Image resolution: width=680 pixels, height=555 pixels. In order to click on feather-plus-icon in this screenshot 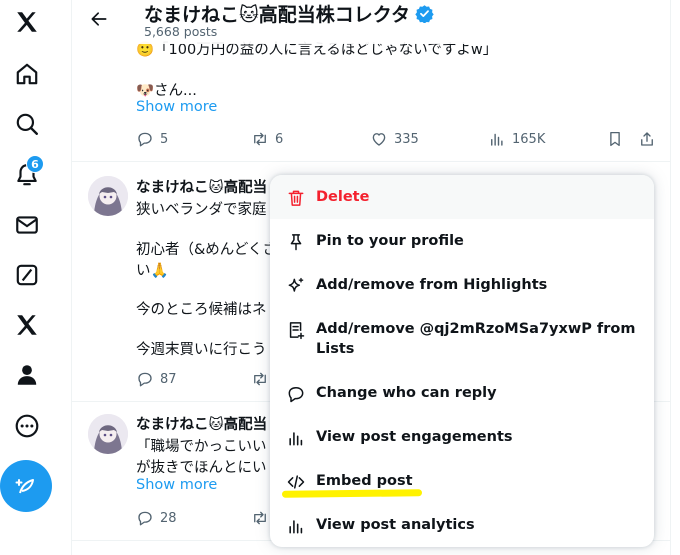, I will do `click(24, 486)`.